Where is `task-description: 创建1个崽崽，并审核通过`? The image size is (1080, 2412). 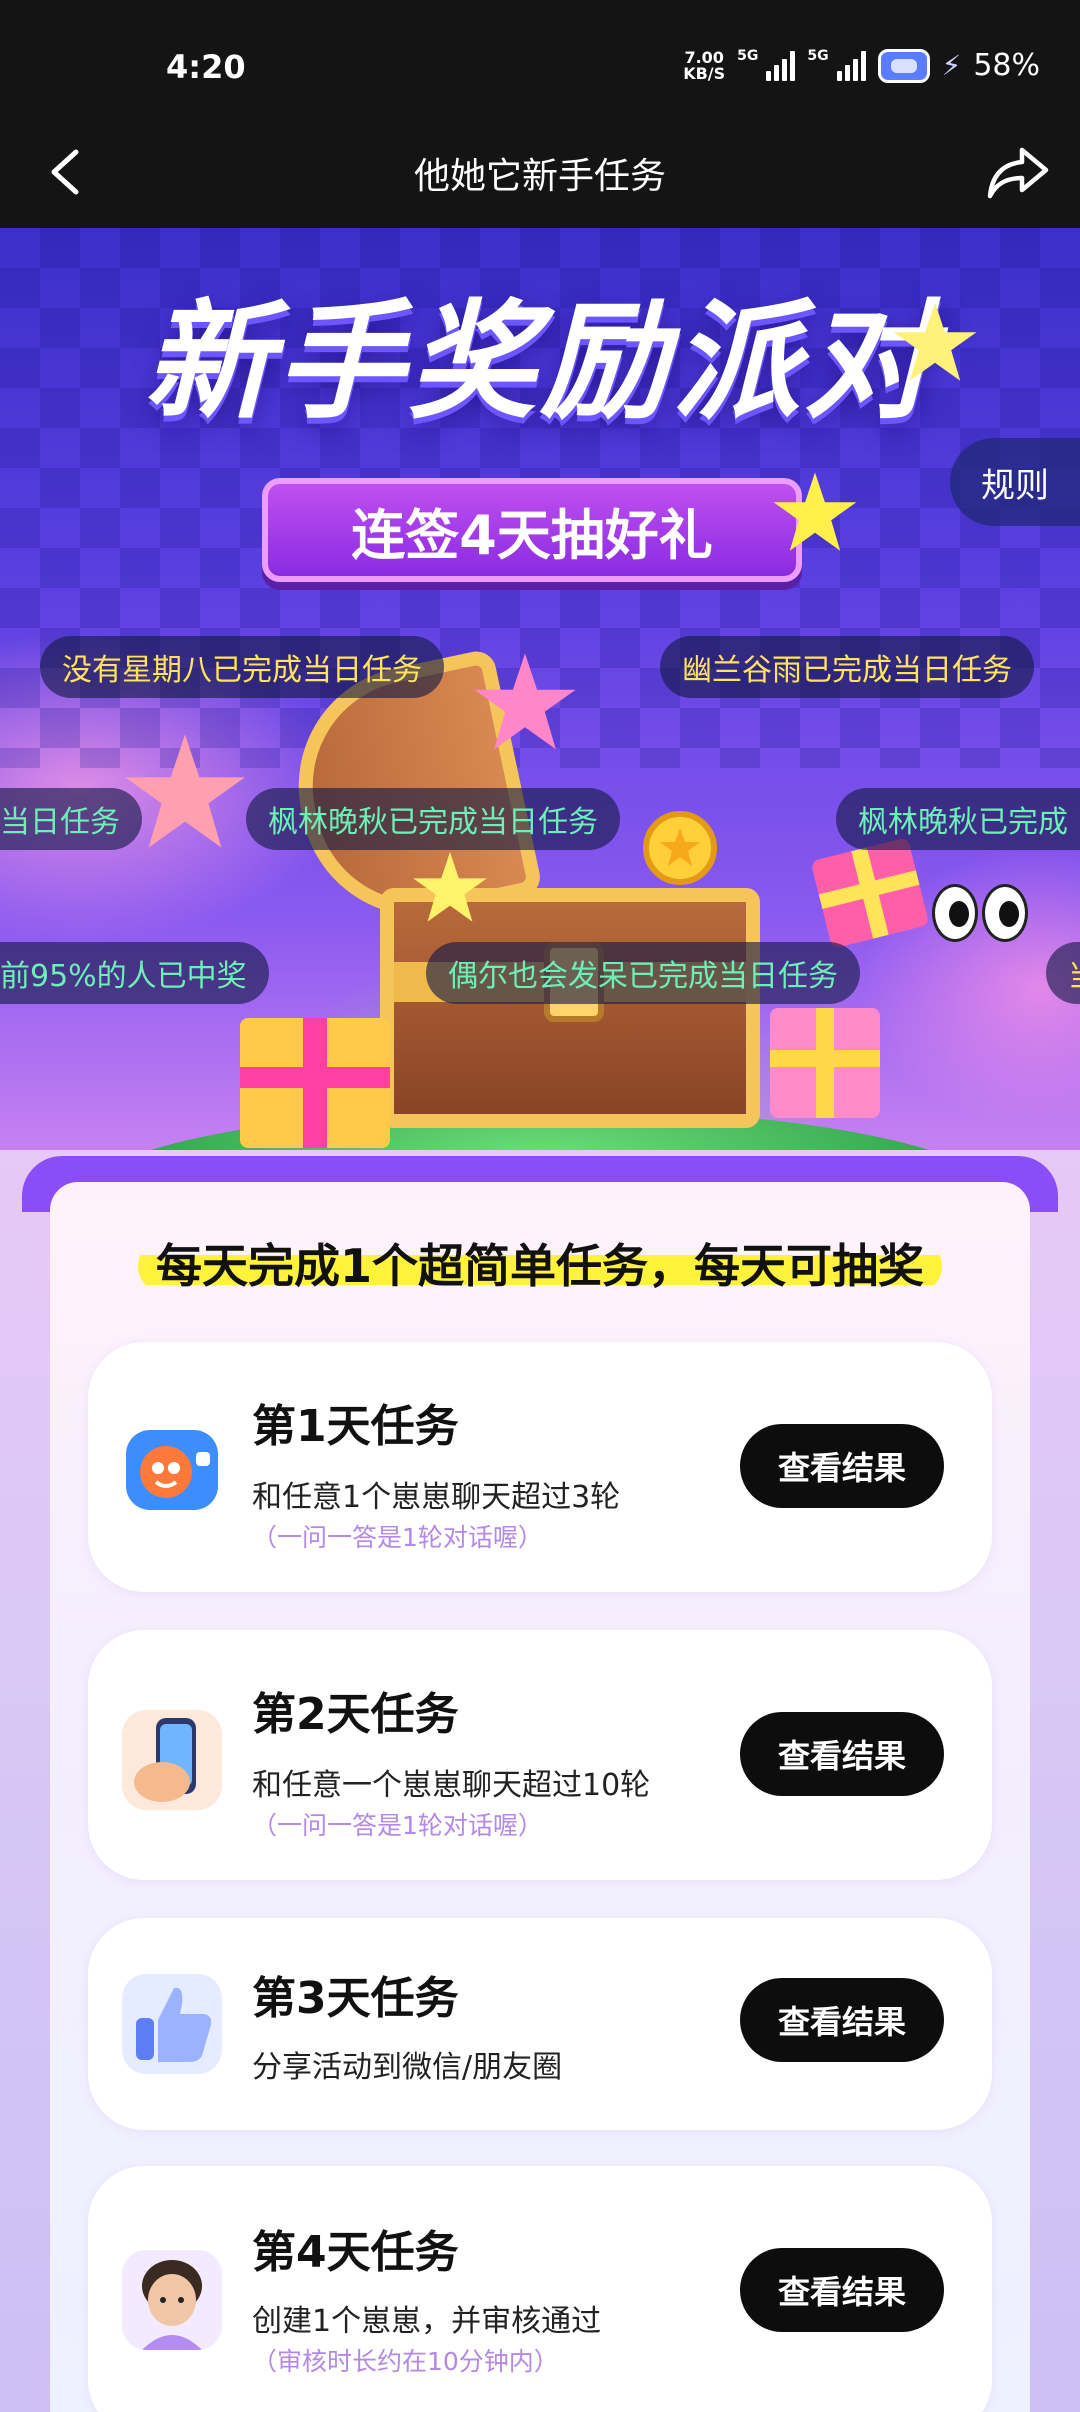 task-description: 创建1个崽崽，并审核通过 is located at coordinates (427, 2321).